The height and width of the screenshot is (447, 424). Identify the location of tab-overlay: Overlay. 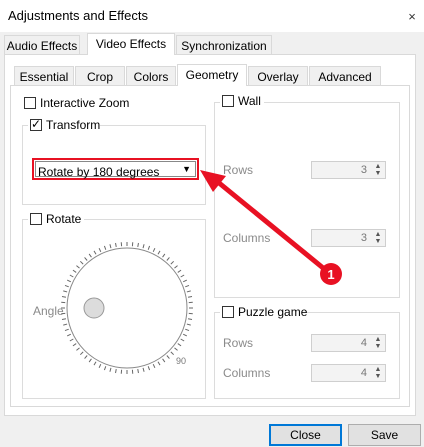
(278, 76).